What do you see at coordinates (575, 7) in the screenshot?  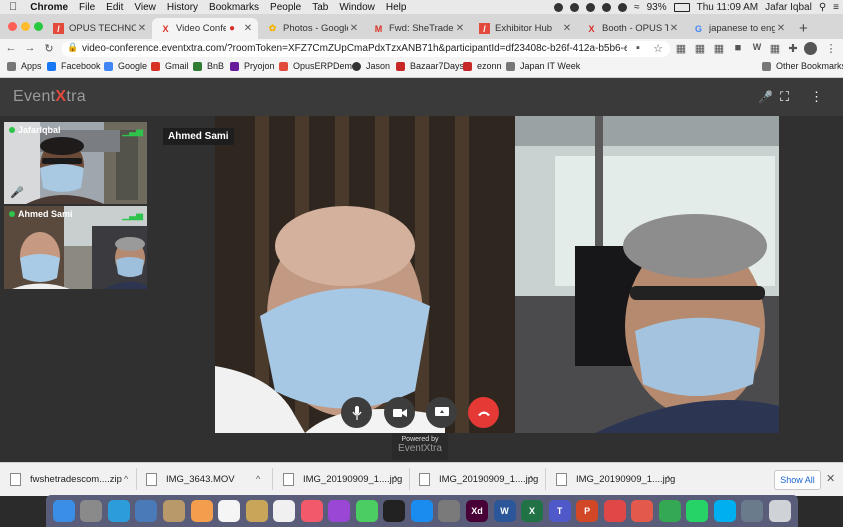 I see `skype-status-icon` at bounding box center [575, 7].